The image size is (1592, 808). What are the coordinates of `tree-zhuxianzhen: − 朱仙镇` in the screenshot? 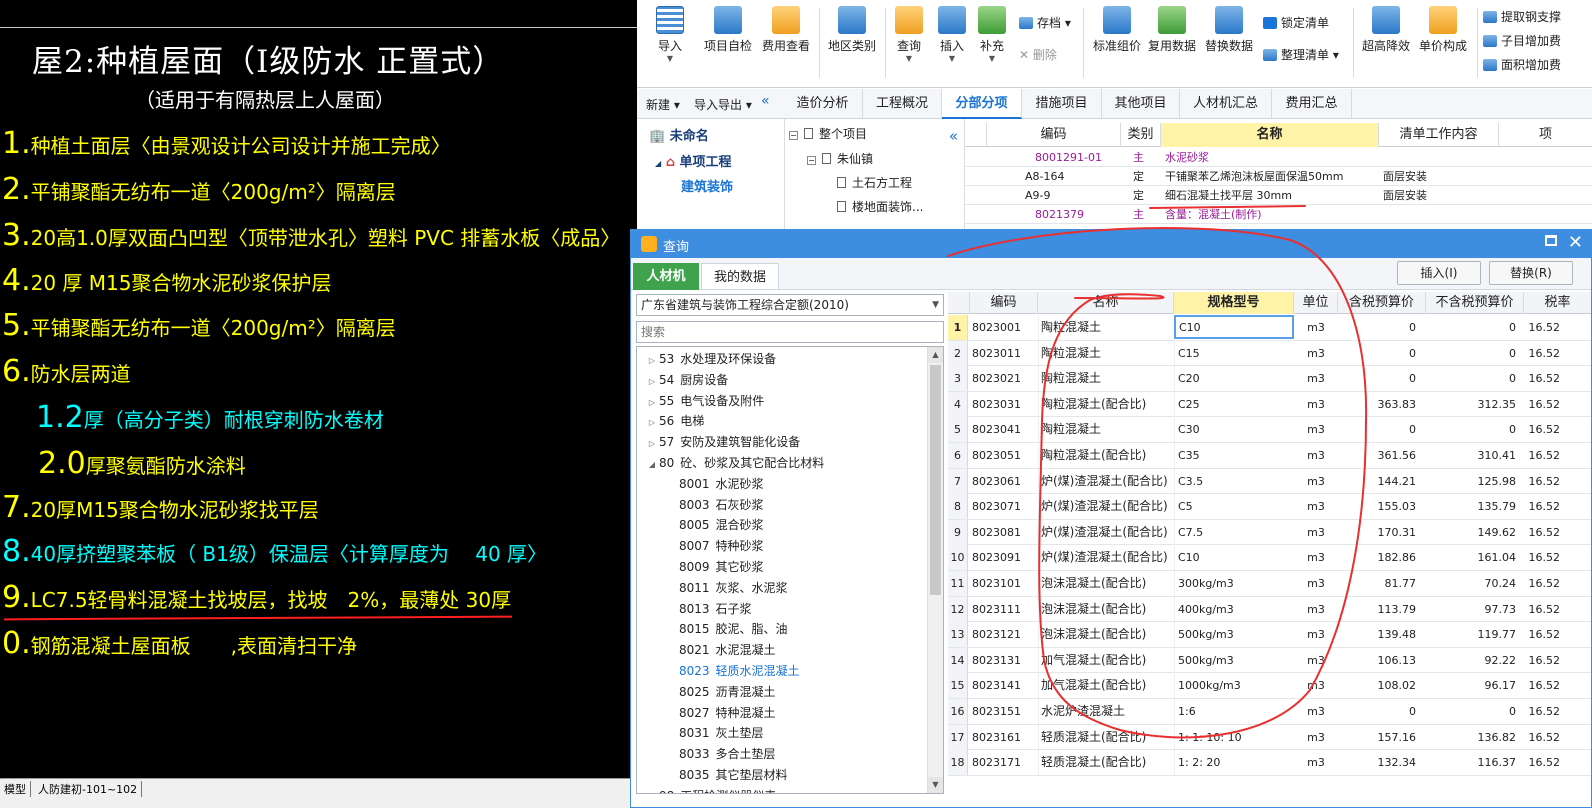 It's located at (840, 158).